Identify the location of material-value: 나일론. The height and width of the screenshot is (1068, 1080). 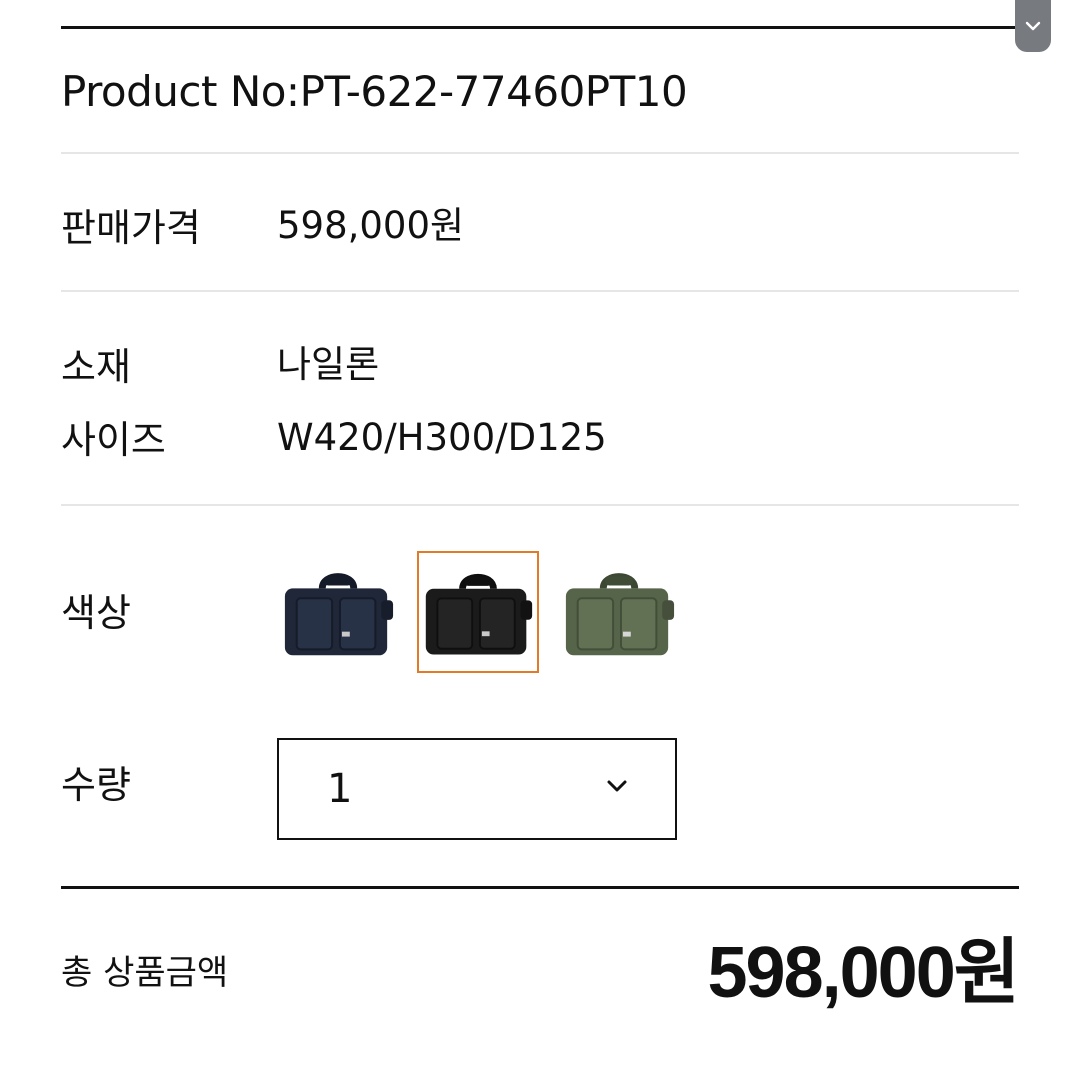
(328, 364).